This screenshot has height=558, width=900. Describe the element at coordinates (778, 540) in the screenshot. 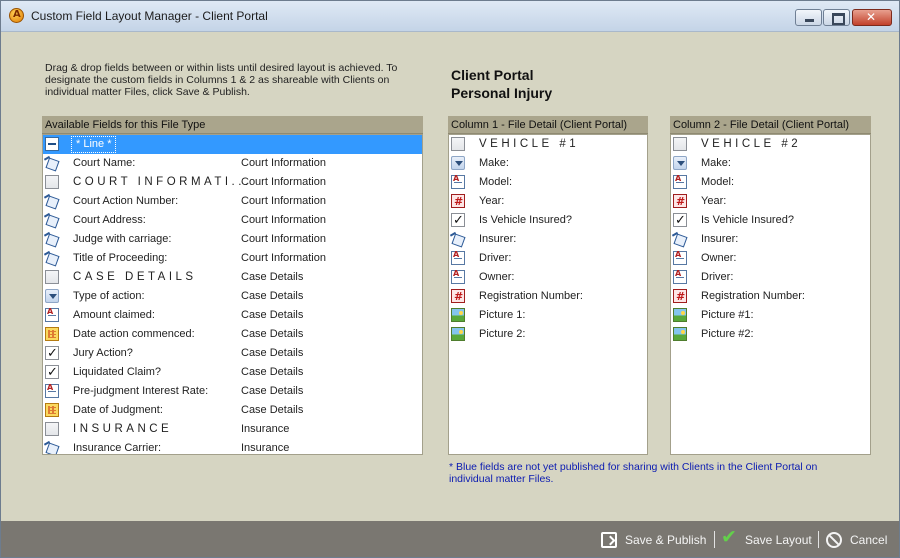

I see `save-layout-label: Save Layout` at that location.